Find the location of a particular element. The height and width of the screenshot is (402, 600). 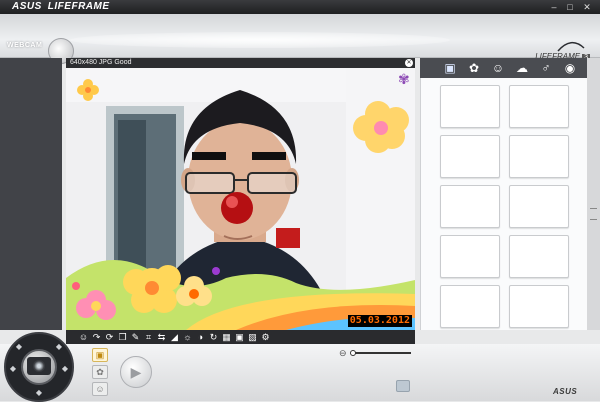

mode-label: WEBCAM is located at coordinates (25, 45).